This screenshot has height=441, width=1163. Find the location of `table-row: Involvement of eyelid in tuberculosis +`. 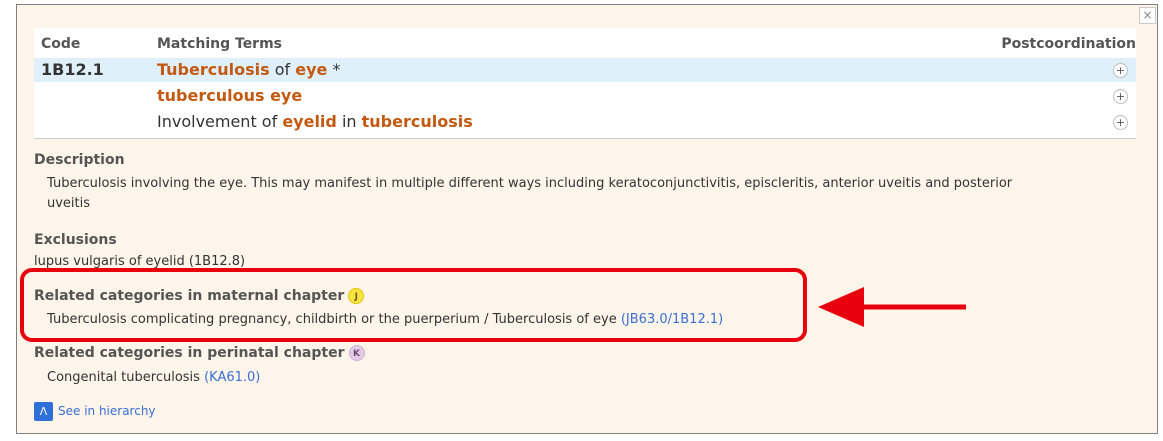

table-row: Involvement of eyelid in tuberculosis + is located at coordinates (585, 122).